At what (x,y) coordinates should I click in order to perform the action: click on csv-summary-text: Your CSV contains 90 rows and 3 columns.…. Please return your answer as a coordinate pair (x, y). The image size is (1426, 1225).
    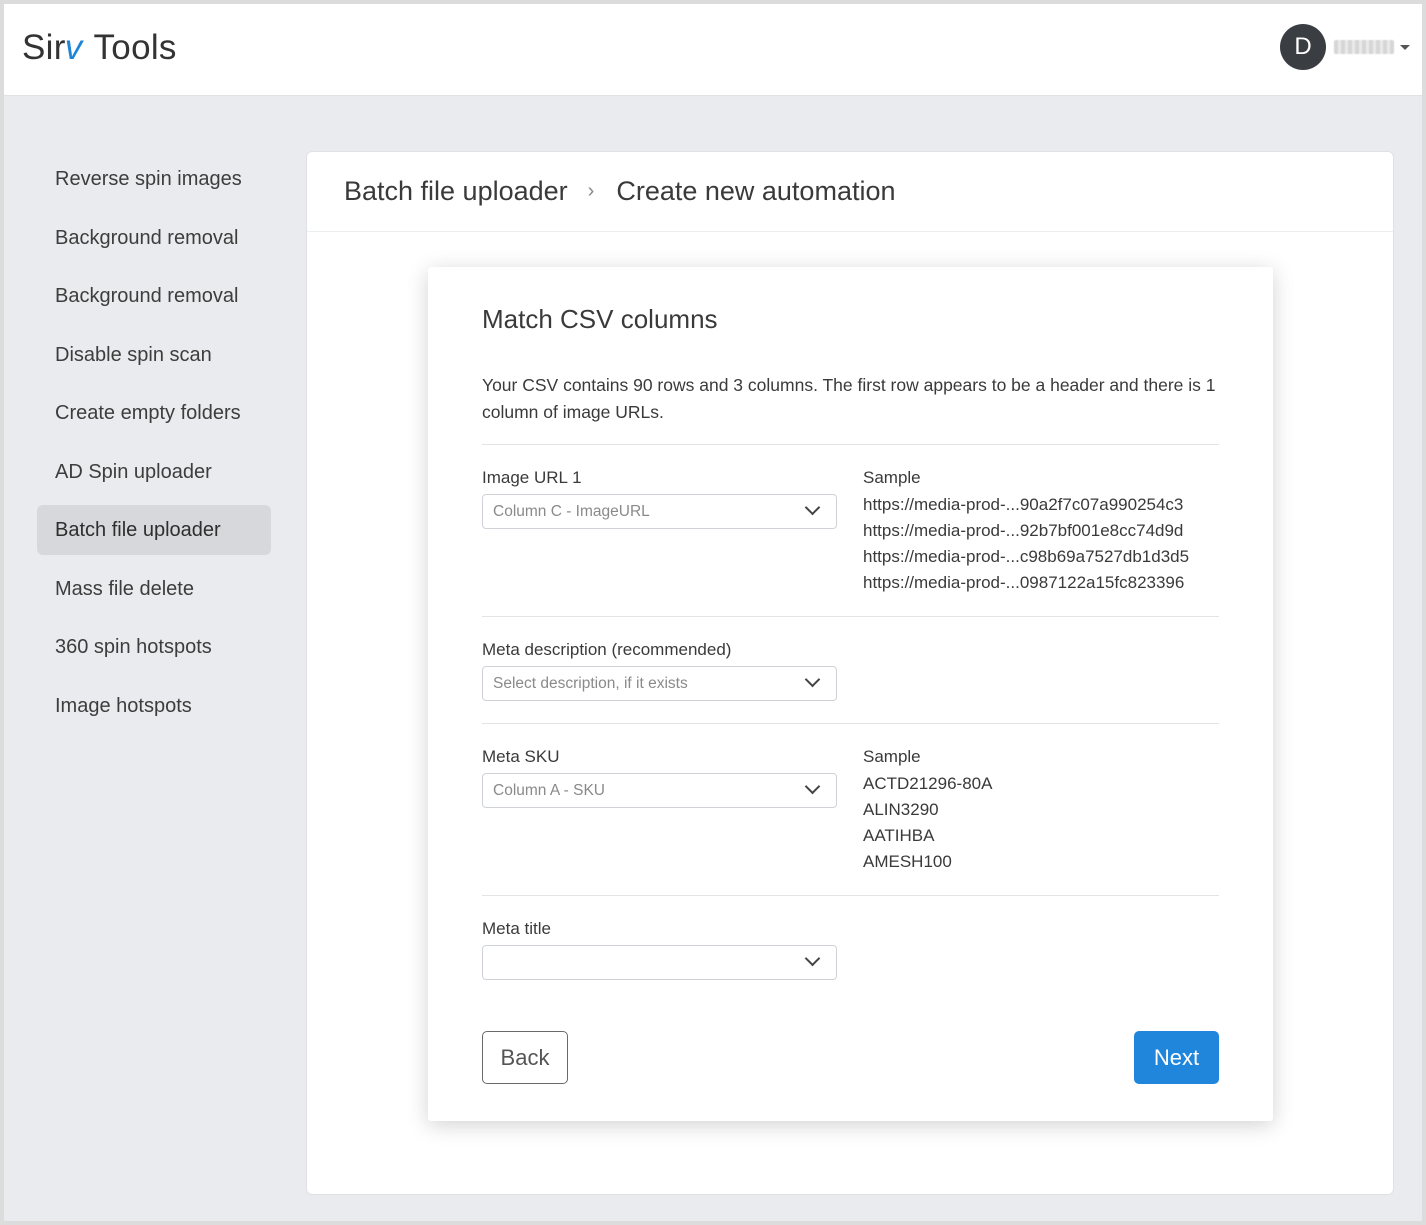
    Looking at the image, I should click on (849, 398).